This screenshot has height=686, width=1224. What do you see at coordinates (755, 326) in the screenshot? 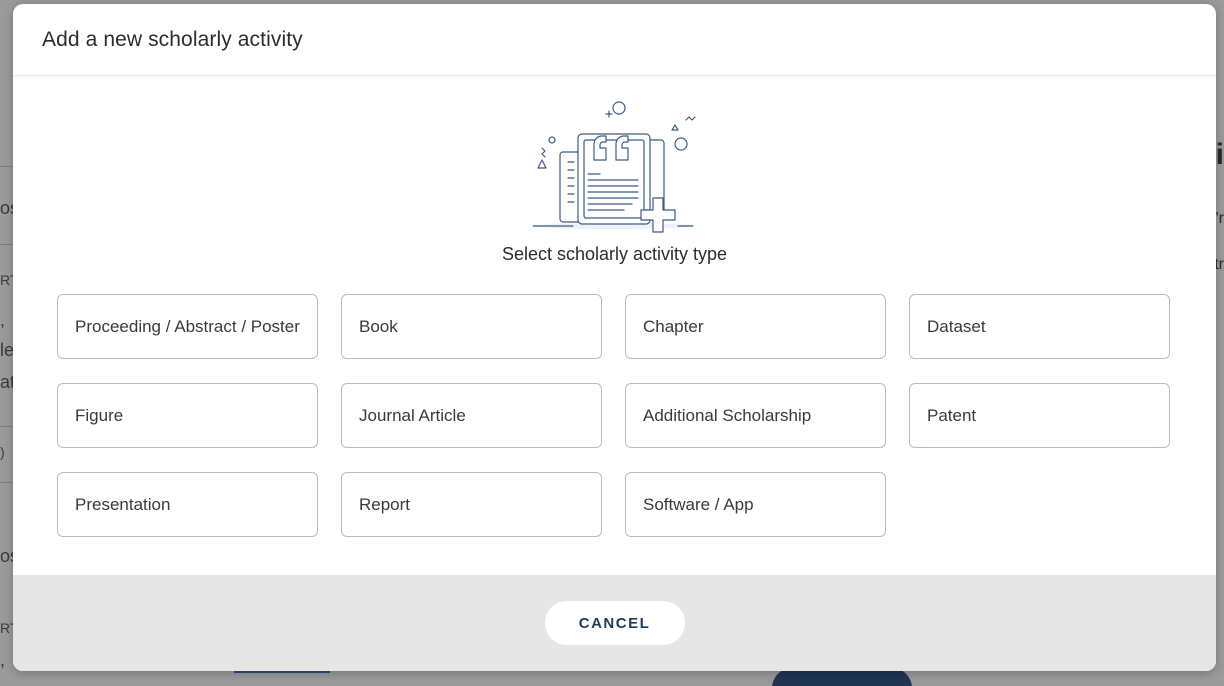
I see `option-chapter: Chapter` at bounding box center [755, 326].